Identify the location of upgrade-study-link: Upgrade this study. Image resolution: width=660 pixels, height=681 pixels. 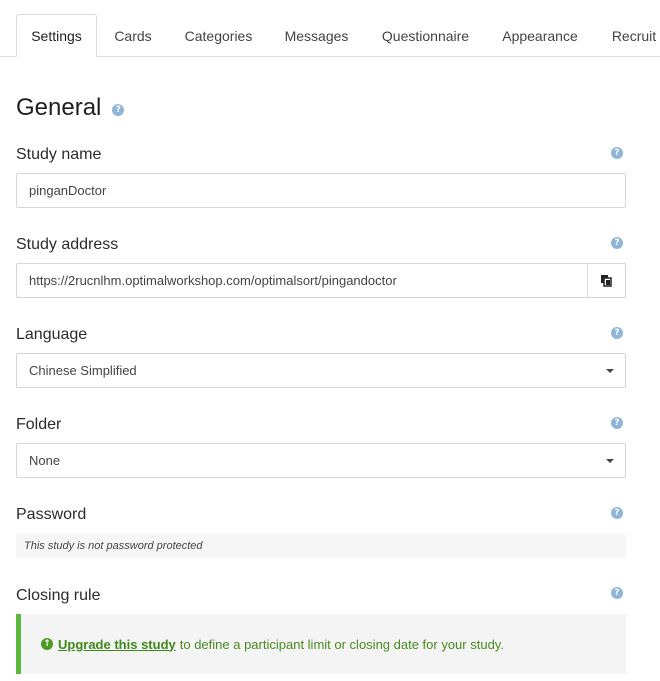
(117, 644).